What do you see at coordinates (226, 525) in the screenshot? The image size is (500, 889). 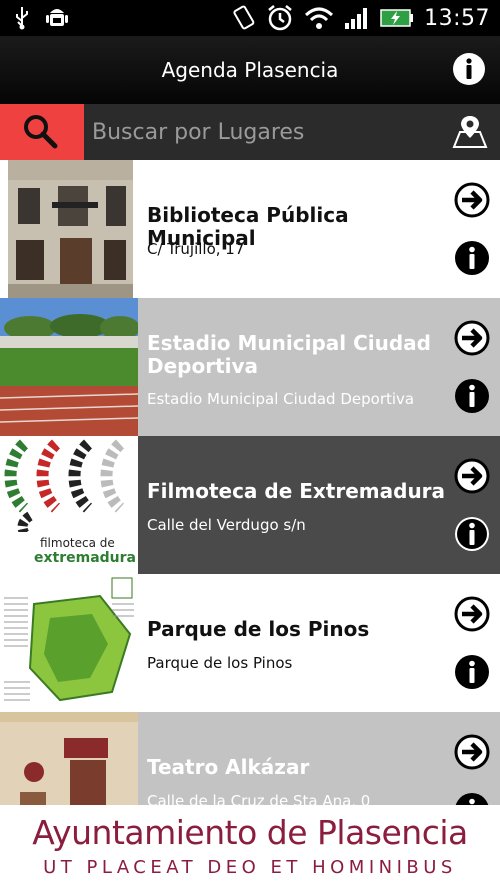 I see `place-address: Calle del Verdugo s/n` at bounding box center [226, 525].